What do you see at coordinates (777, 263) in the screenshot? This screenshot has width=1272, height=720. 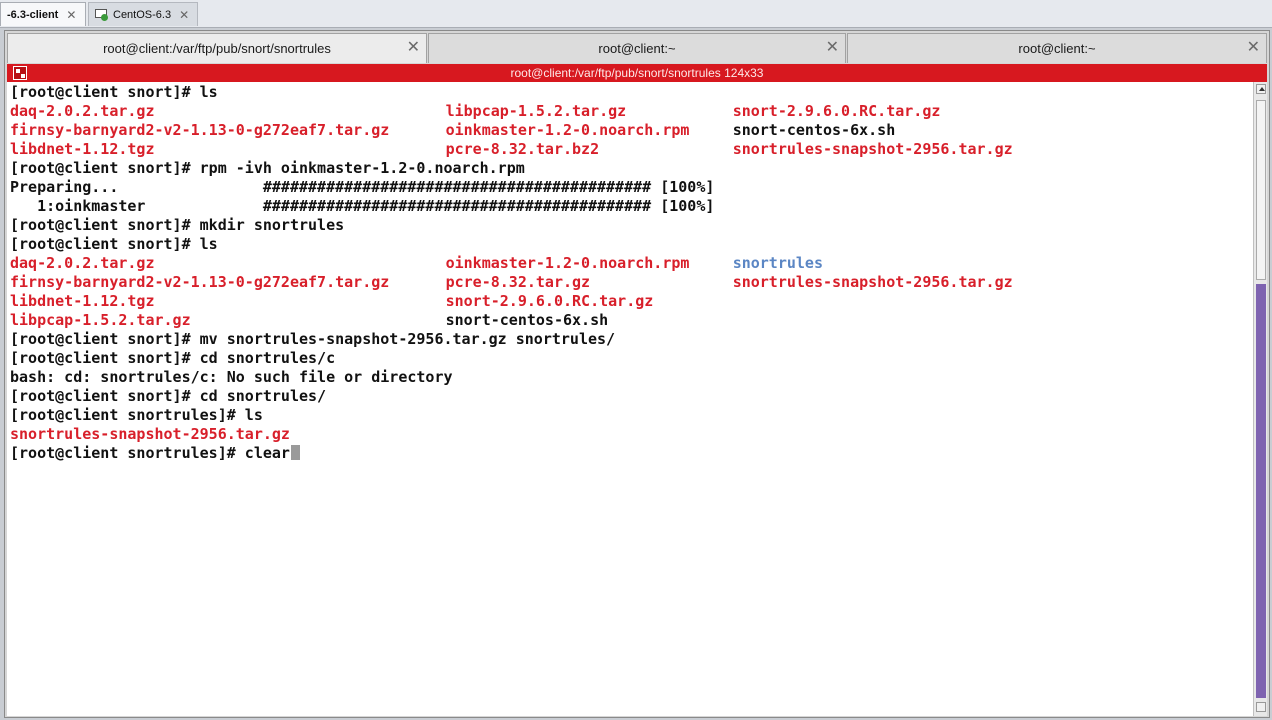 I see `directory-entry: snortrules` at bounding box center [777, 263].